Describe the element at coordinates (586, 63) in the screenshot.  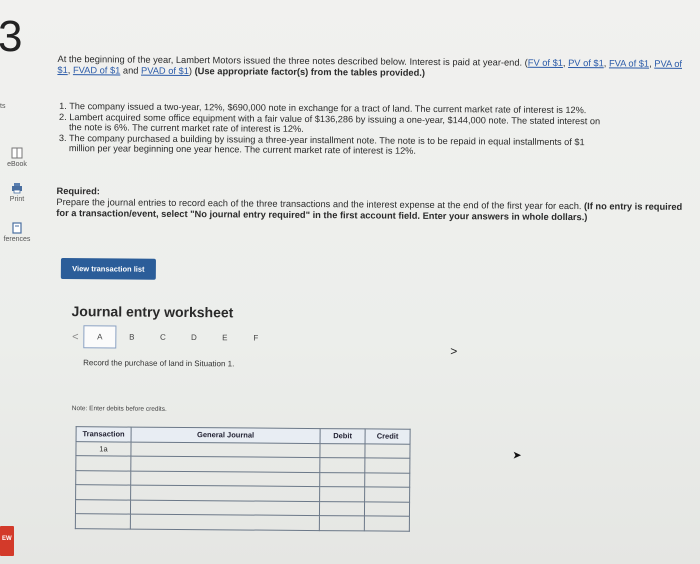
I see `link-pv: PV of $1` at that location.